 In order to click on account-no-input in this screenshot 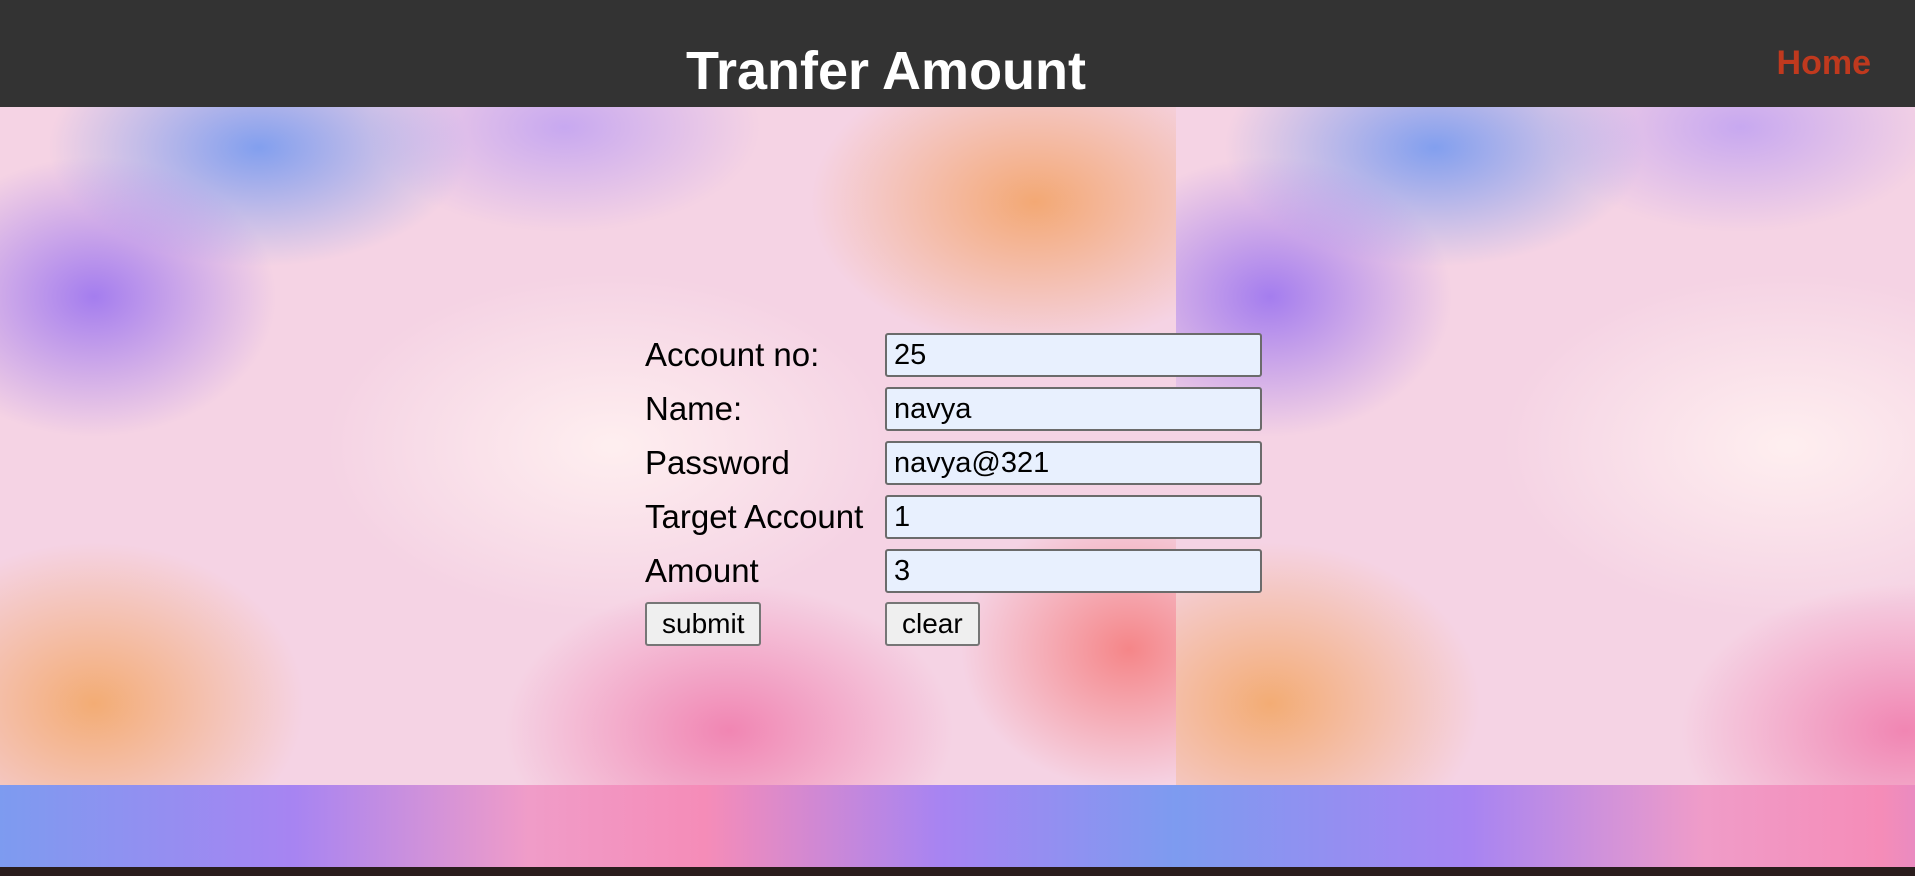, I will do `click(1073, 355)`.